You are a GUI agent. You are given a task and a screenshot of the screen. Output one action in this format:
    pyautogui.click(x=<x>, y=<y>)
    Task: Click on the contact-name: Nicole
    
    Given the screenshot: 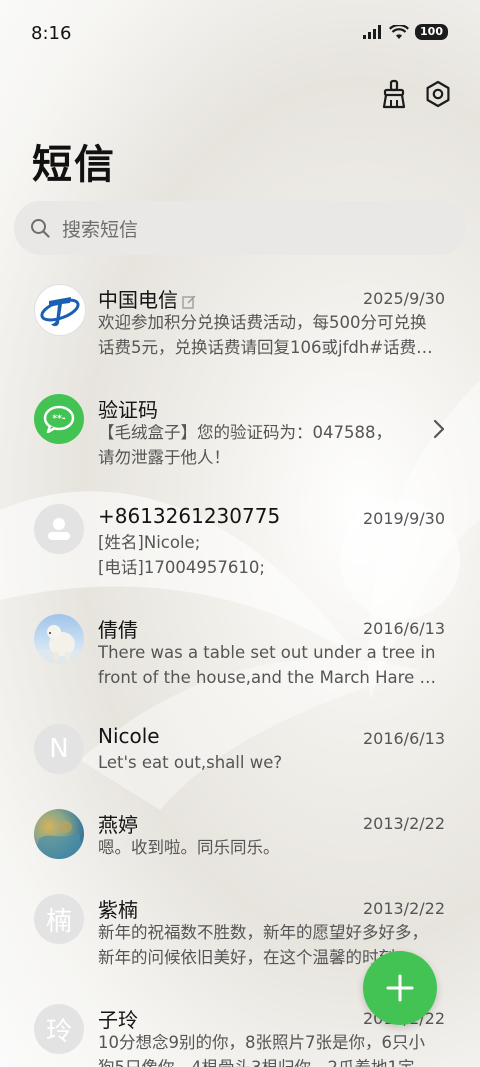 What is the action you would take?
    pyautogui.click(x=129, y=736)
    